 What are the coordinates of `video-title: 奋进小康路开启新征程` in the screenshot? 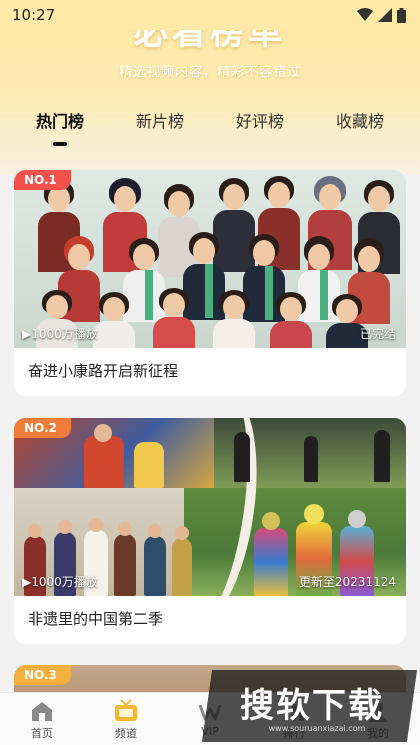 It's located at (103, 370).